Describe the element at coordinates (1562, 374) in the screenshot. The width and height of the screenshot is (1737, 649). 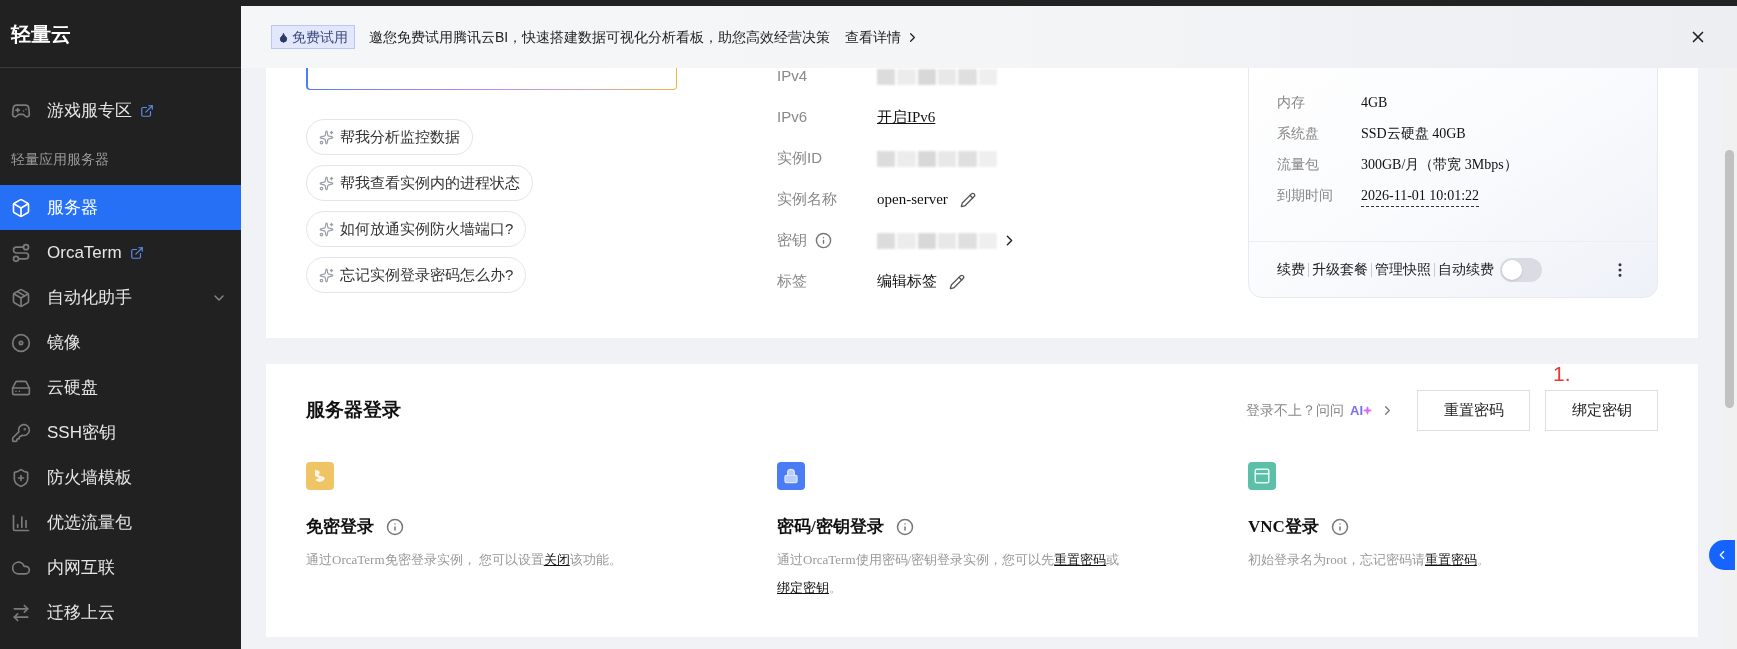
I see `annotation-number: 1.` at that location.